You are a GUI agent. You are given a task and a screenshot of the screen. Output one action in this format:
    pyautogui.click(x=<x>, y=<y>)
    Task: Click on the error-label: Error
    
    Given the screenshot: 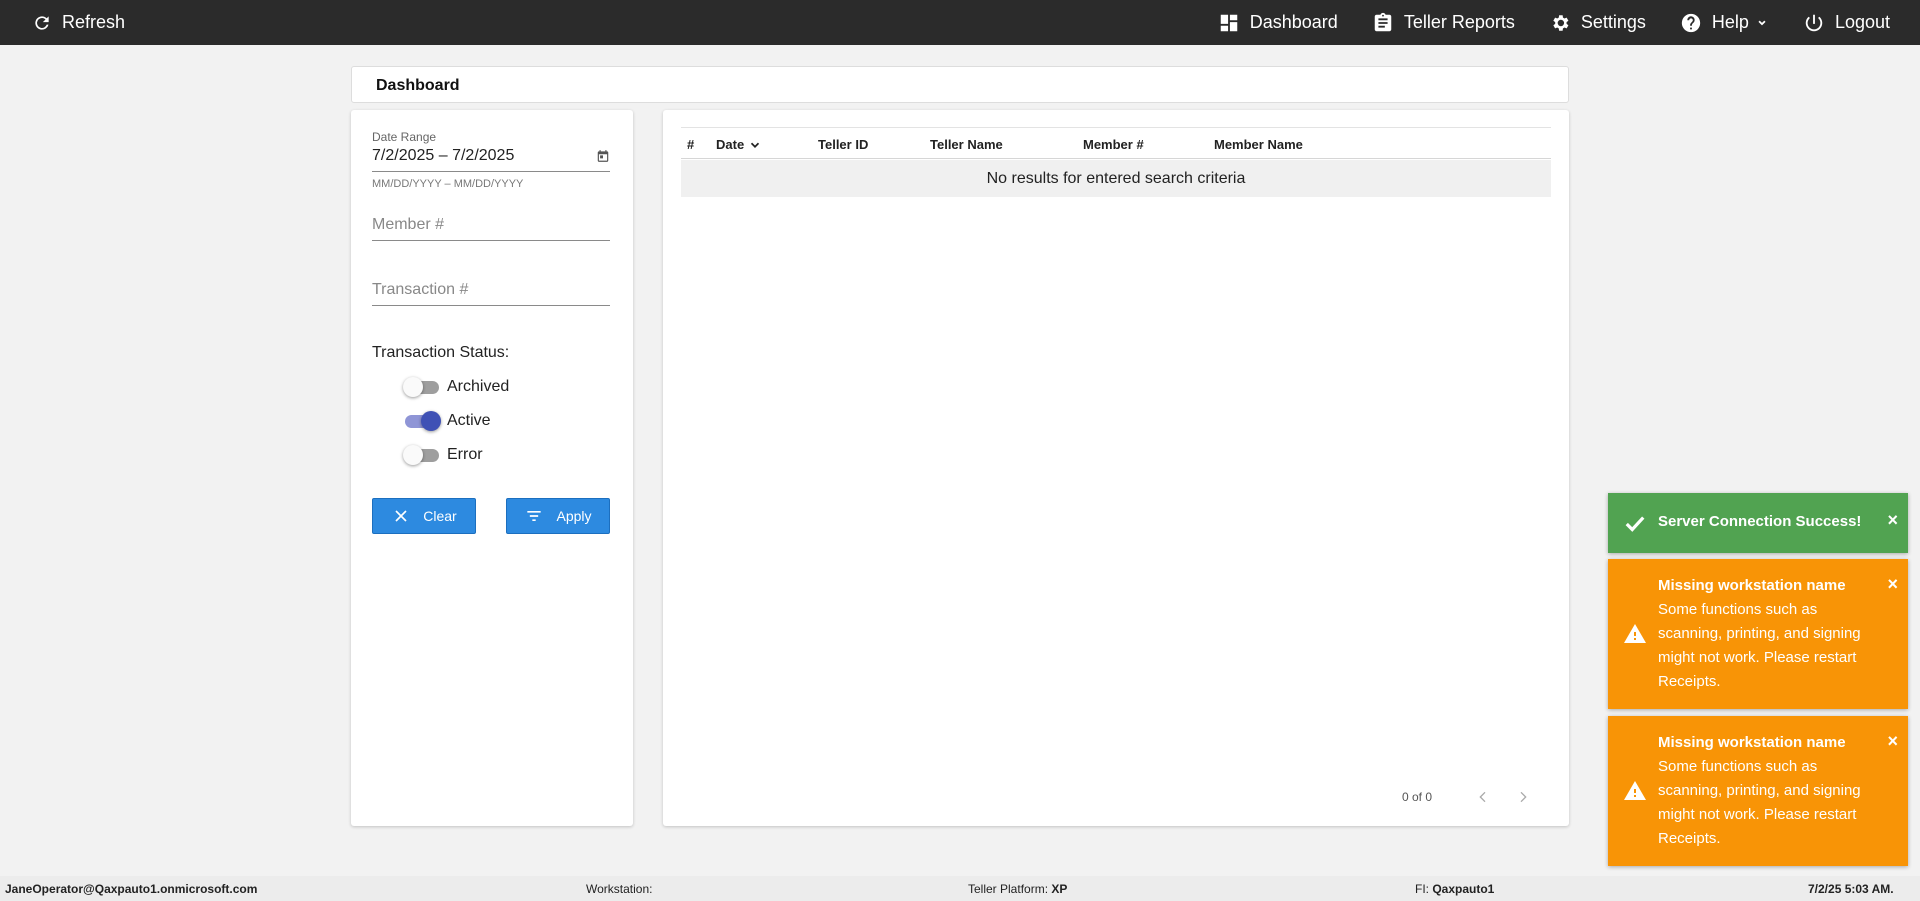 What is the action you would take?
    pyautogui.click(x=465, y=454)
    